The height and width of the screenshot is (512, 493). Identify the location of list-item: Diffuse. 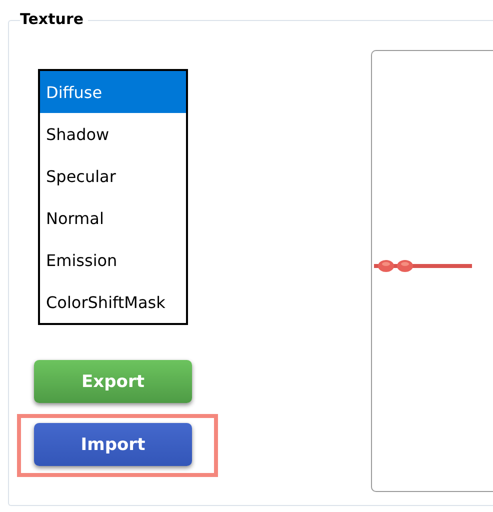
(113, 92).